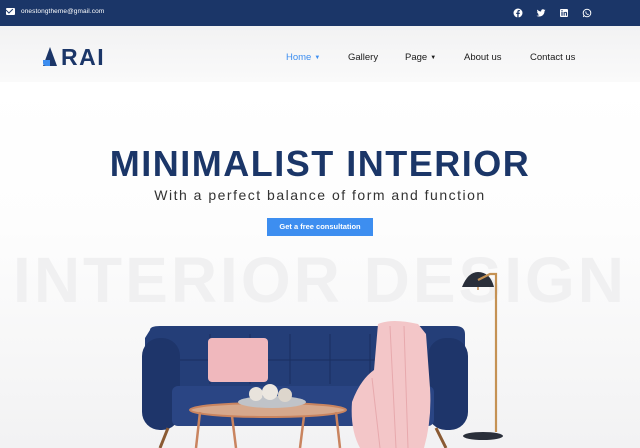  Describe the element at coordinates (10, 11) in the screenshot. I see `mail-icon` at that location.